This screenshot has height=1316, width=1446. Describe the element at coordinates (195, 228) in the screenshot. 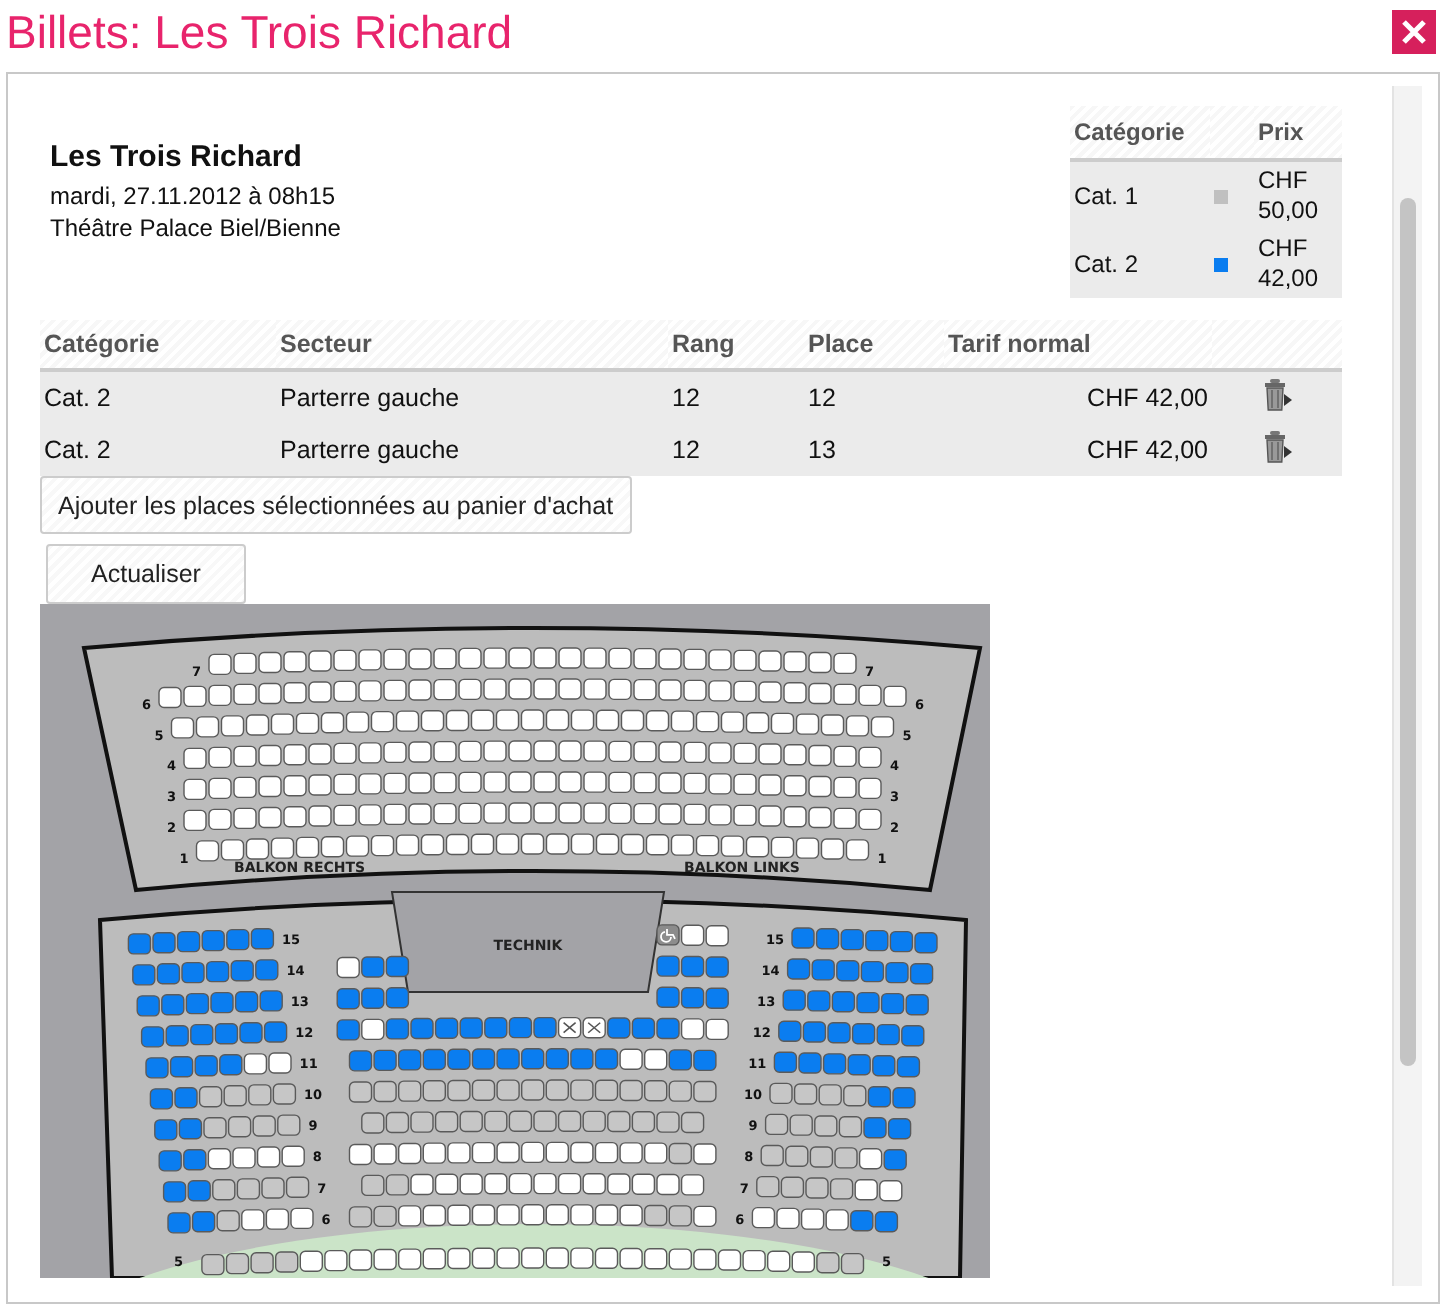

I see `event-venue: Théâtre Palace Biel/Bienne` at that location.